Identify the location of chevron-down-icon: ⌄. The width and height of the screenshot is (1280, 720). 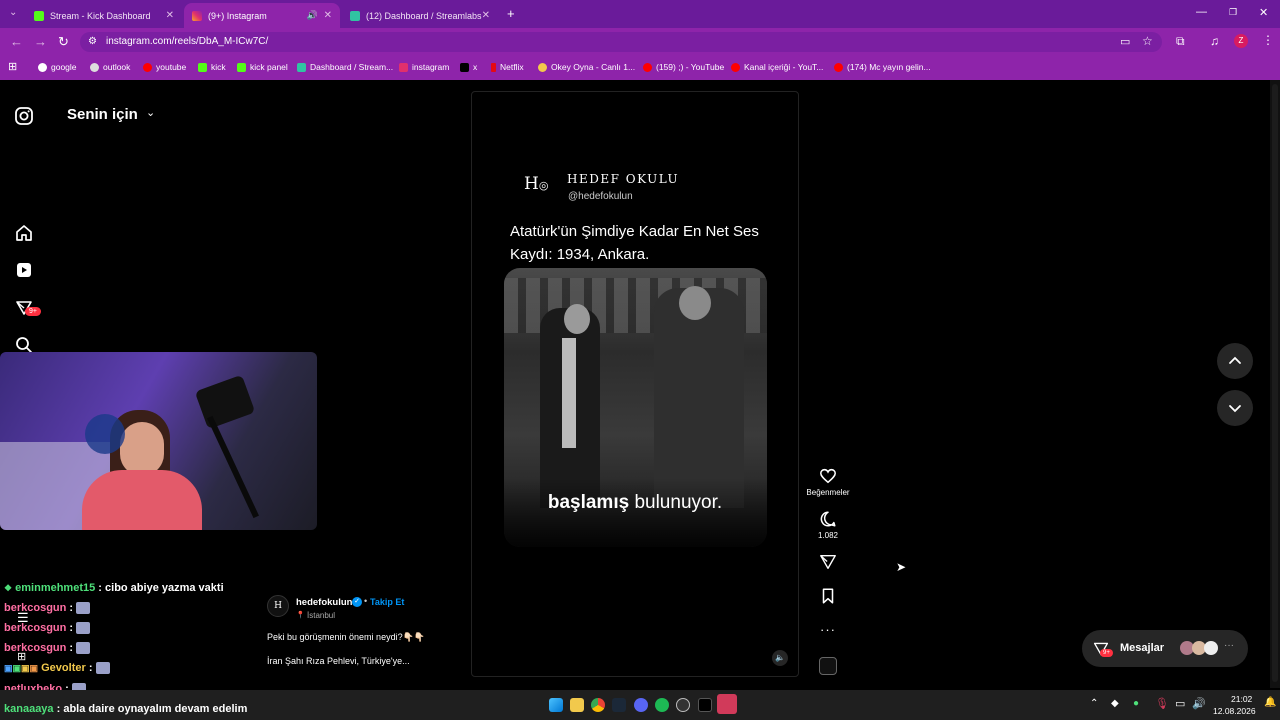
(150, 112).